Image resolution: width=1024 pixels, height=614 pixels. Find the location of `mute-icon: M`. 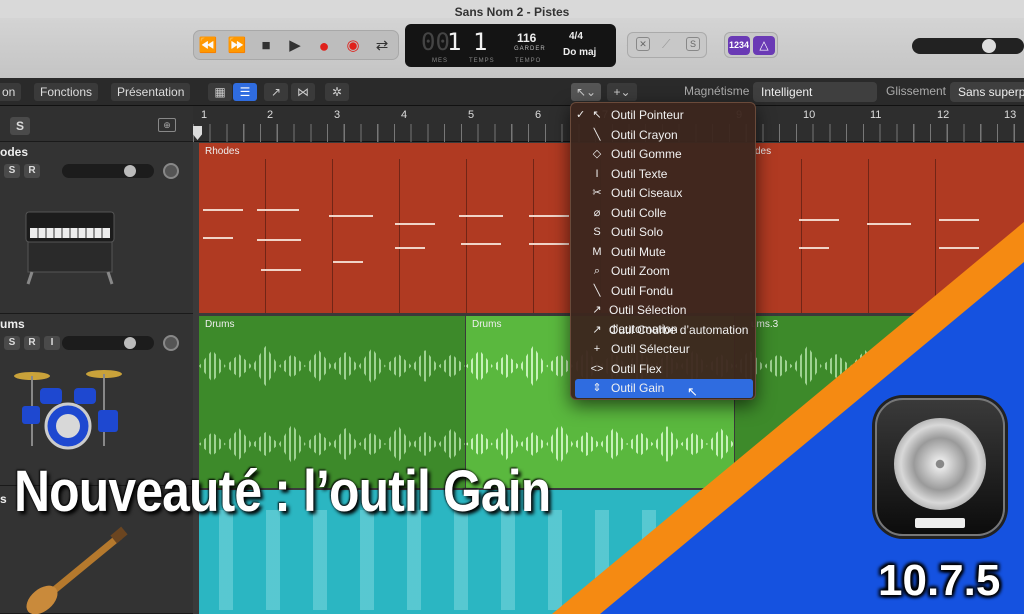

mute-icon: M is located at coordinates (597, 251).